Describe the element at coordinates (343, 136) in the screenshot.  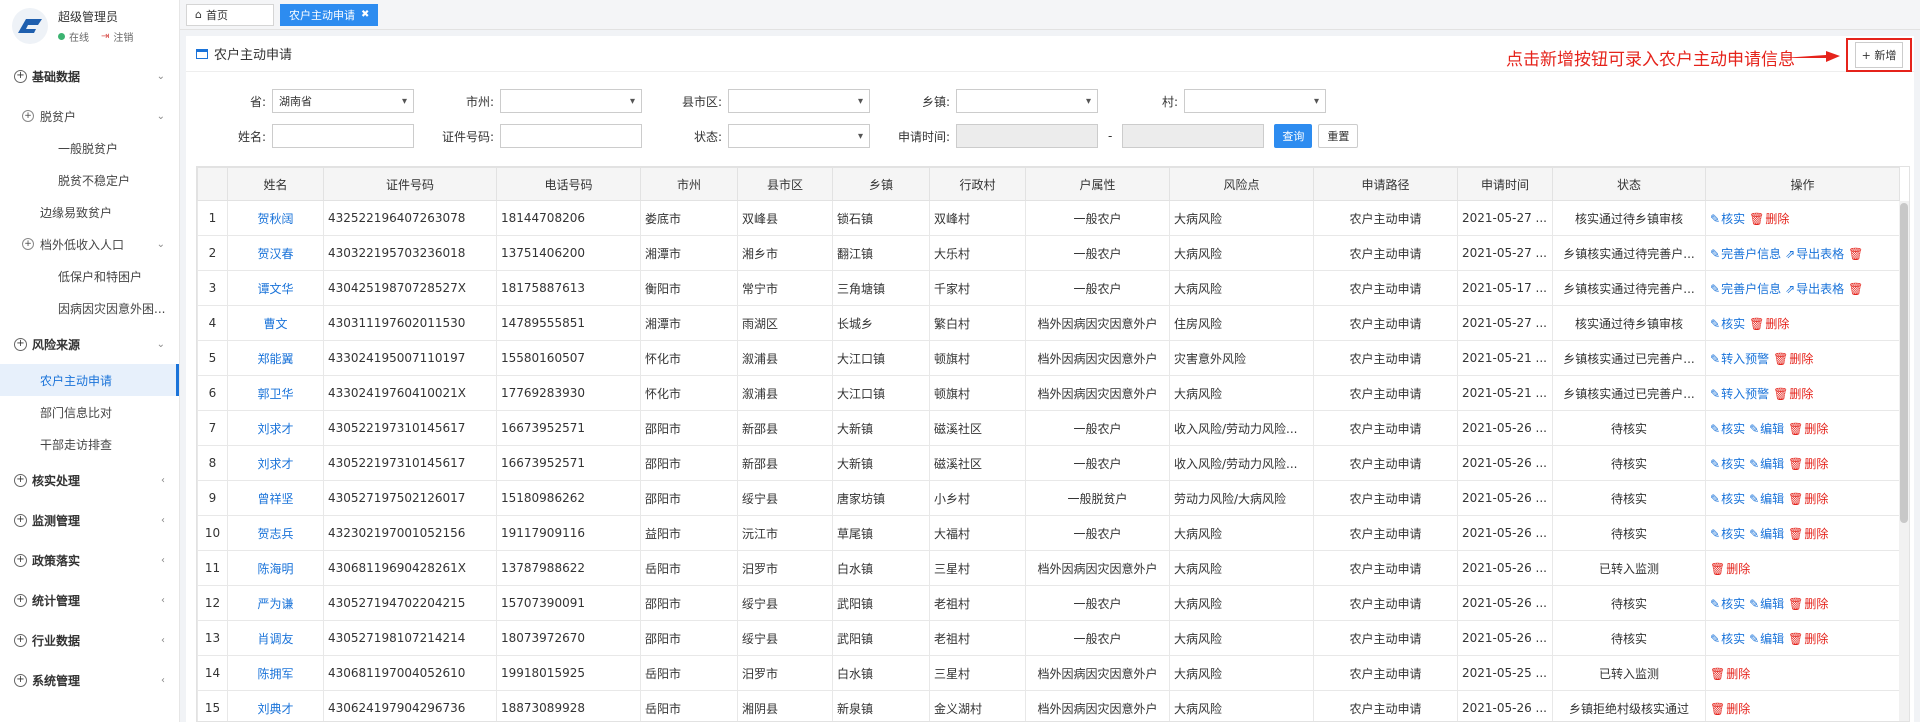
I see `name-input` at that location.